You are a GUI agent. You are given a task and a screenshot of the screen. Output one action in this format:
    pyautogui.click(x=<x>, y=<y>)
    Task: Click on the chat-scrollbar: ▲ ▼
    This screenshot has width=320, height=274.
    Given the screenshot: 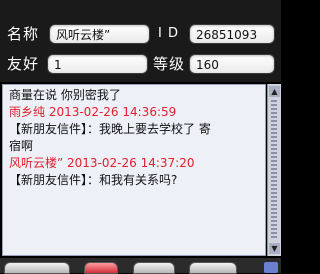 What is the action you would take?
    pyautogui.click(x=274, y=170)
    